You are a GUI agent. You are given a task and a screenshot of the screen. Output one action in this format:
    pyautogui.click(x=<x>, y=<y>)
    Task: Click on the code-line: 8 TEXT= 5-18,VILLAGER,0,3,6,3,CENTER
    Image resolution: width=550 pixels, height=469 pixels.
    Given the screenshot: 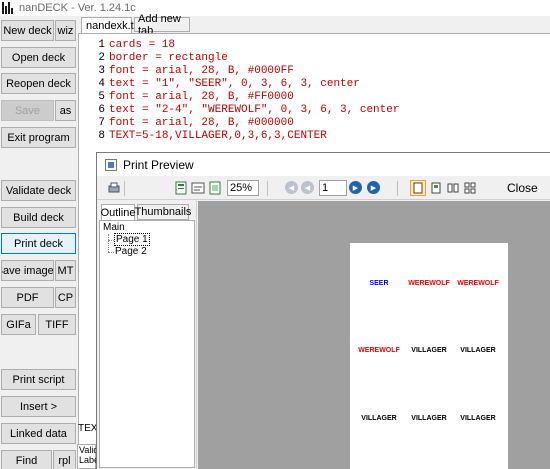 What is the action you would take?
    pyautogui.click(x=203, y=135)
    